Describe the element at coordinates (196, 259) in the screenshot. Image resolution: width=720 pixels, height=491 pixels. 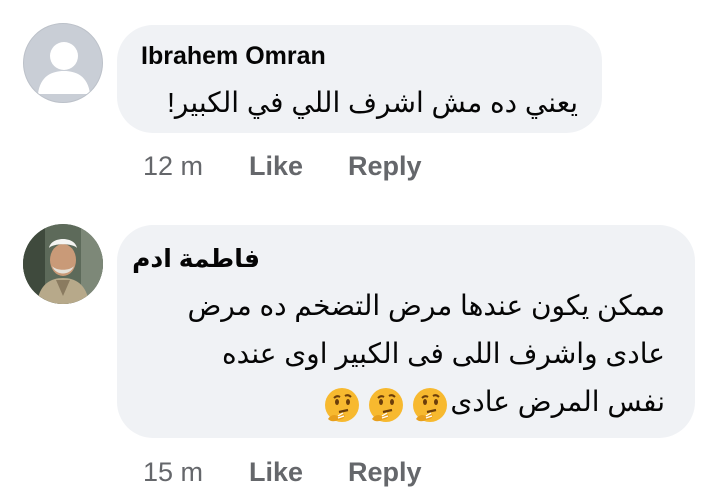
I see `comment-author: فاطمة ادم` at that location.